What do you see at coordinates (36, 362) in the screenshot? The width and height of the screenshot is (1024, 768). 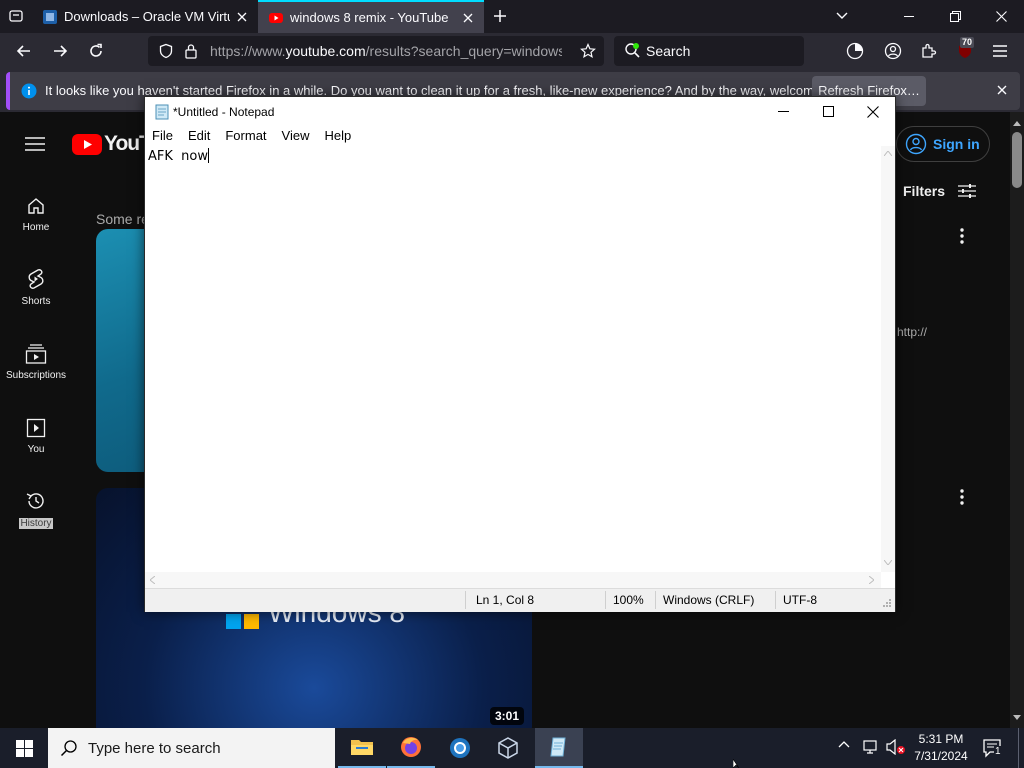 I see `sidebar-item-subscriptions: Subscriptions` at bounding box center [36, 362].